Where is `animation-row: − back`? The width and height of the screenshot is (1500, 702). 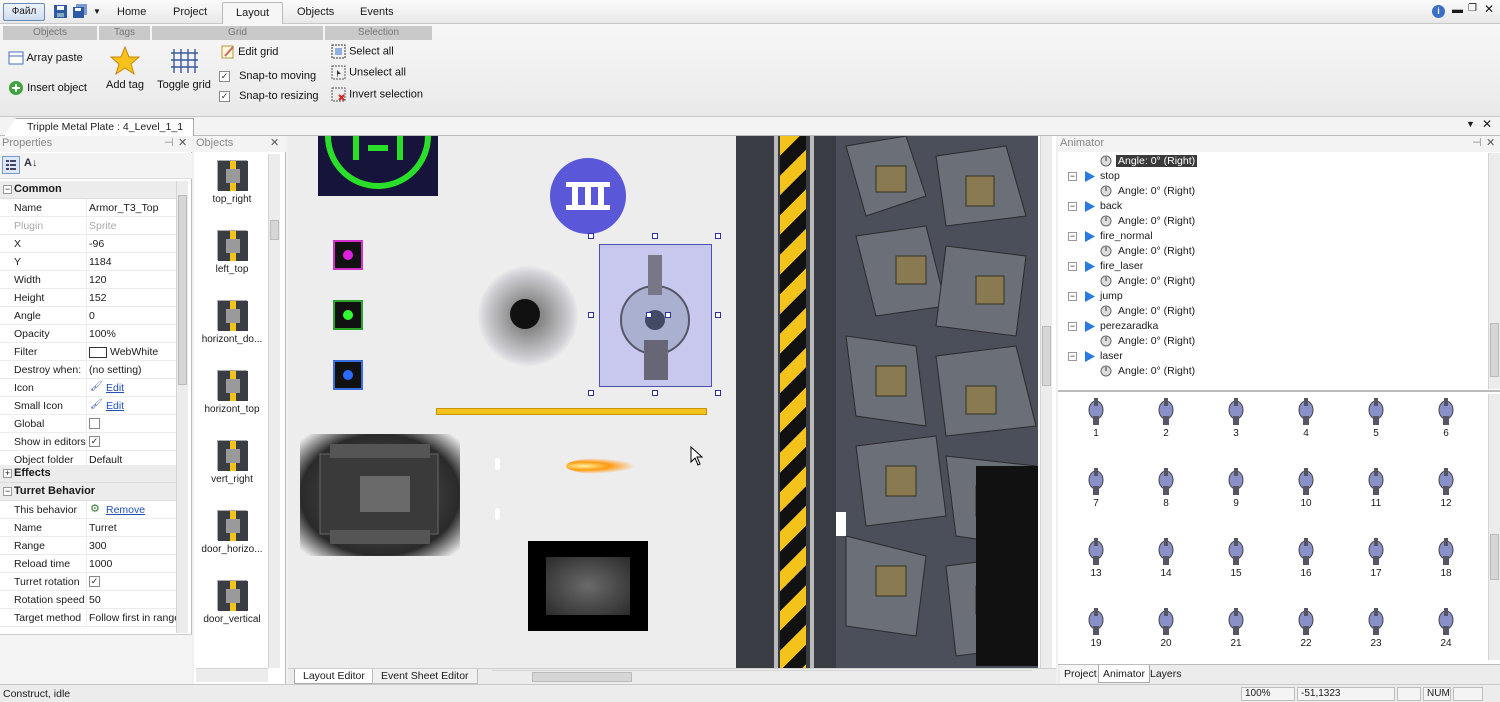 animation-row: − back is located at coordinates (1273, 207).